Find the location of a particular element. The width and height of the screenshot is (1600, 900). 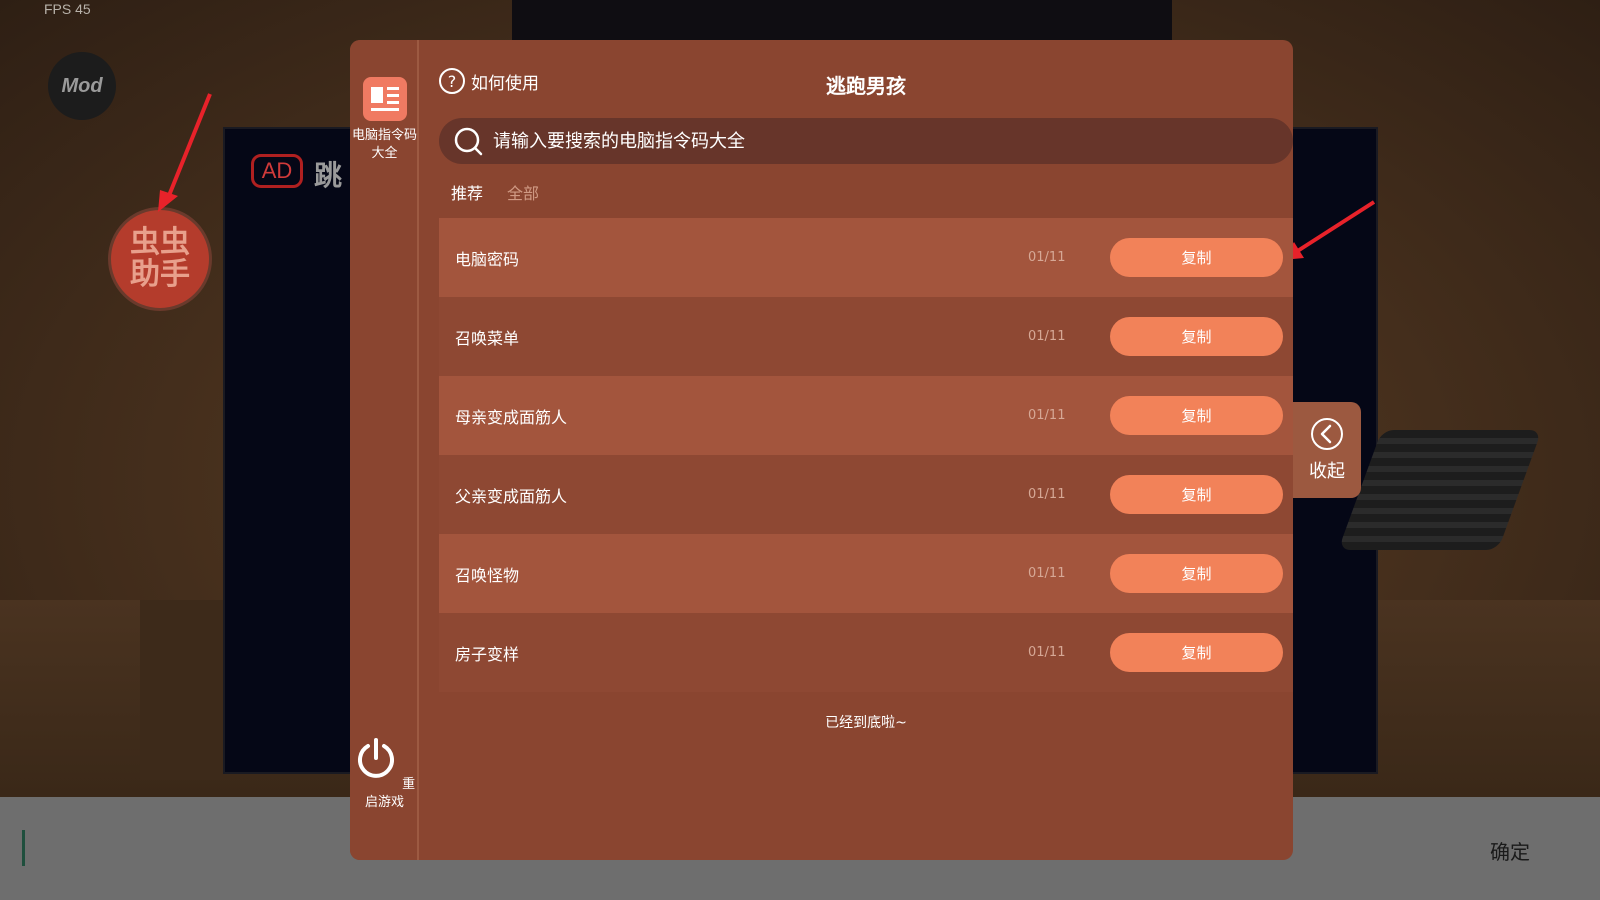

helper-floating-button: 虫虫 助手 is located at coordinates (160, 259).